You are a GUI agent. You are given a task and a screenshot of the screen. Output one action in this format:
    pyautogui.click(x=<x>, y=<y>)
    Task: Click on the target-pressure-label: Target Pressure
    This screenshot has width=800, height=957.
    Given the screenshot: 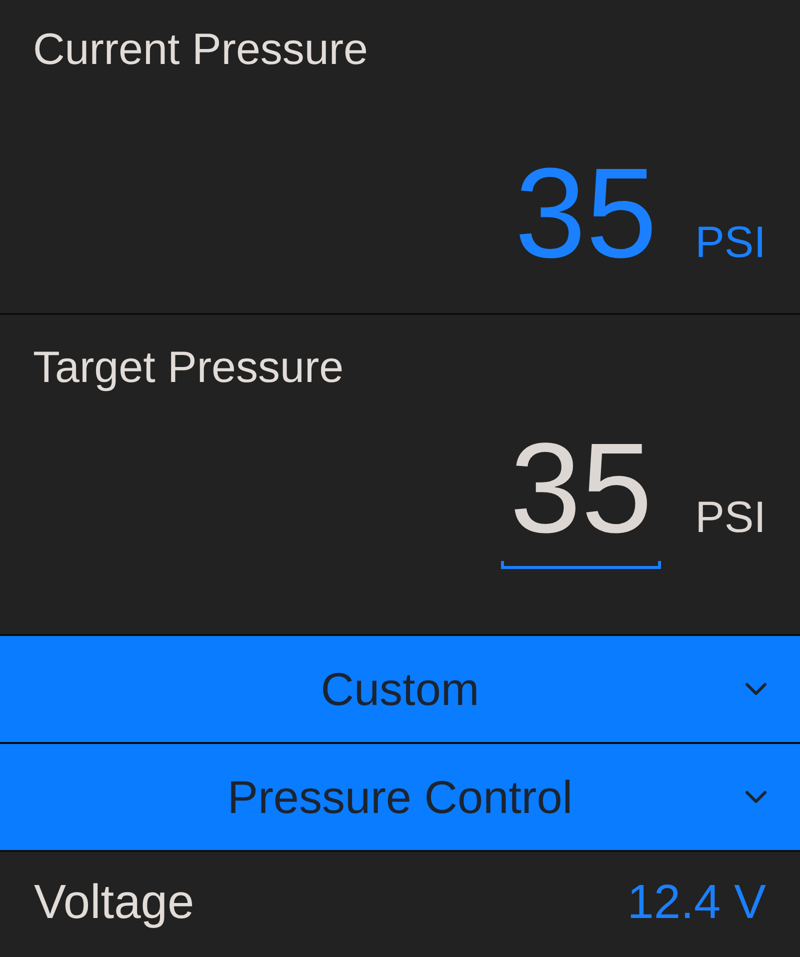 What is the action you would take?
    pyautogui.click(x=188, y=368)
    